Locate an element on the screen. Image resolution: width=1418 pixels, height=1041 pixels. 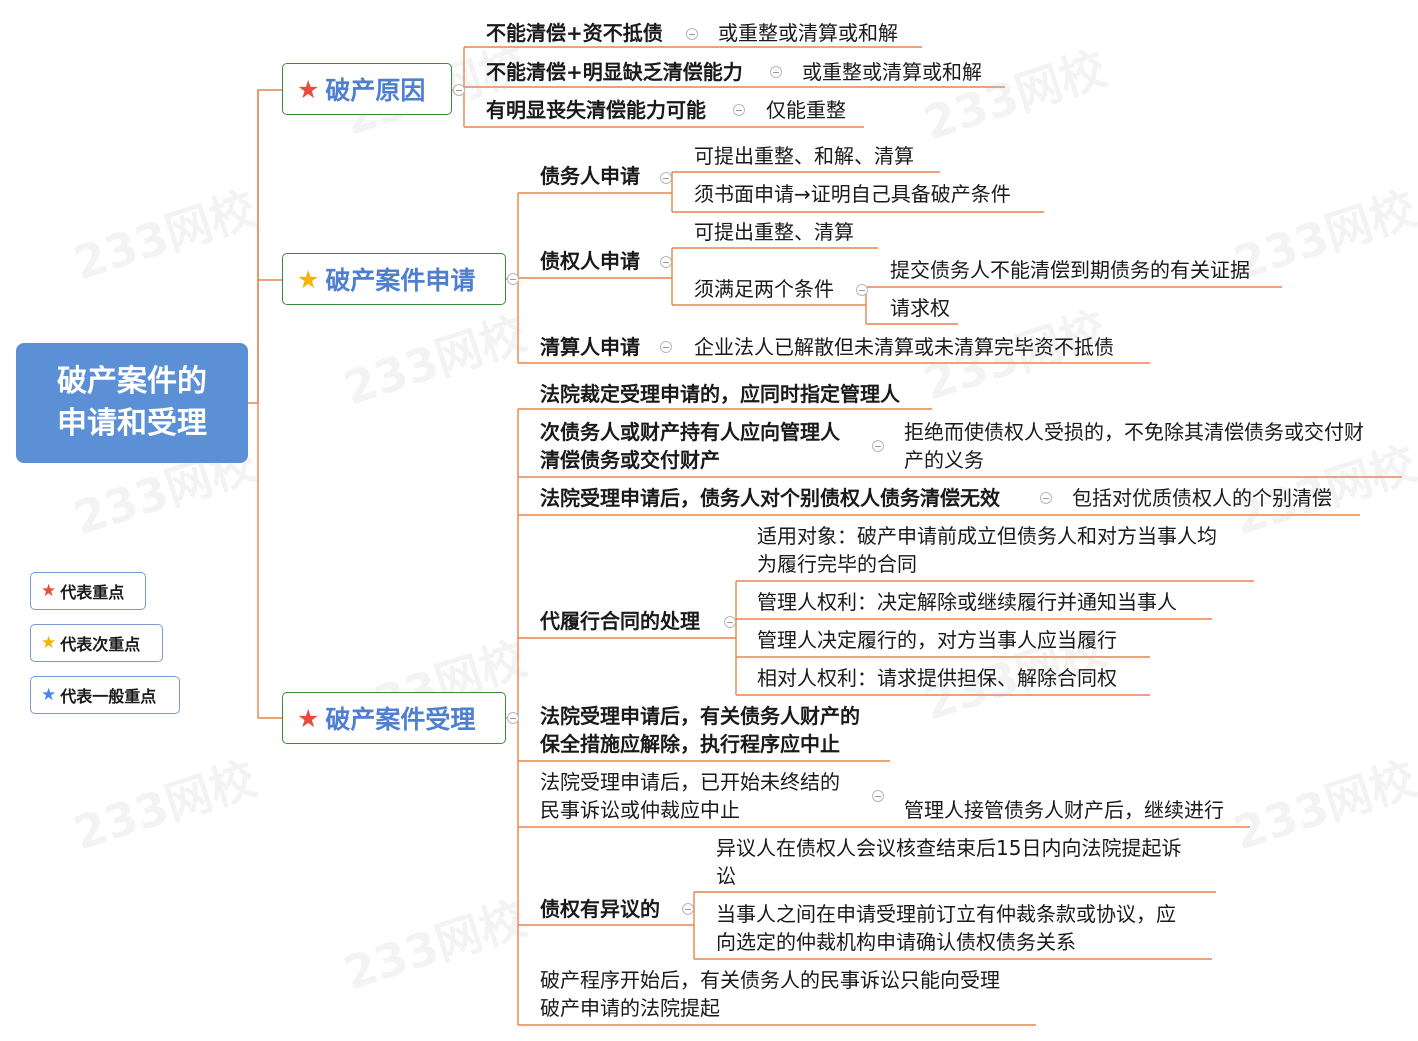
reason-item-1-result: 或重整或清算或和解 is located at coordinates (808, 33).